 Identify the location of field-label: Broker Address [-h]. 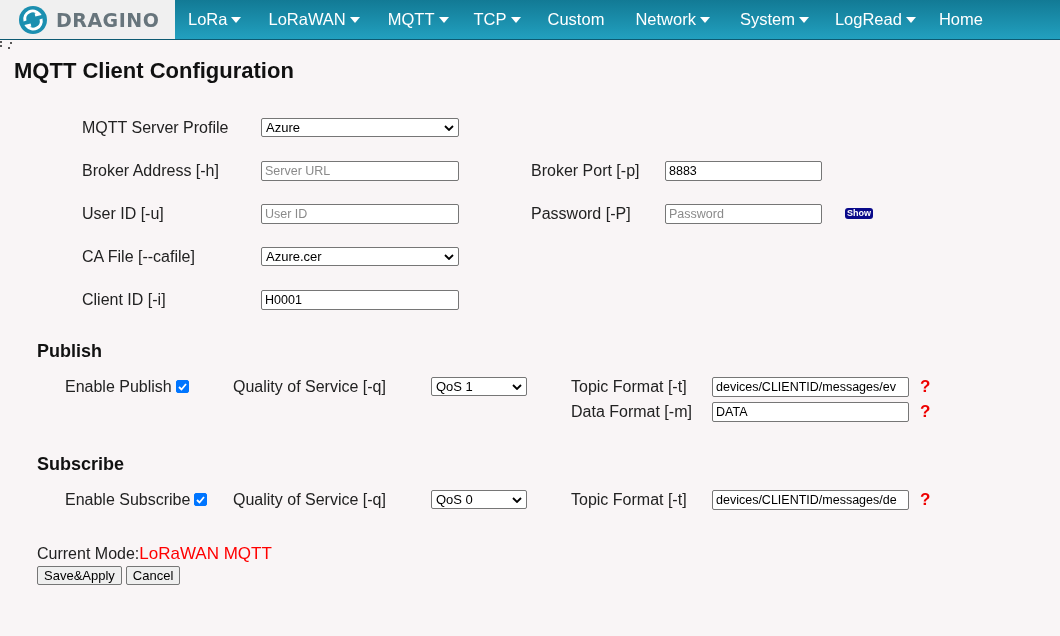
(151, 170).